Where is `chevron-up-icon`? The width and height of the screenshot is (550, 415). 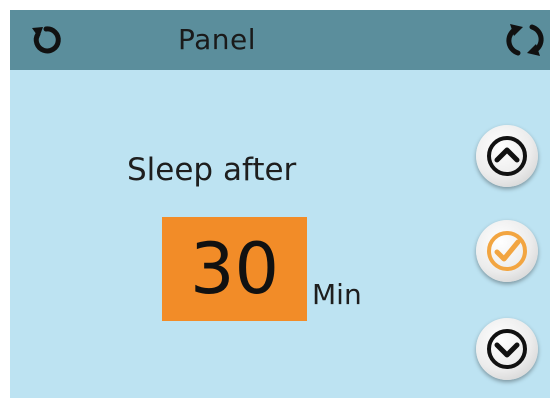
chevron-up-icon is located at coordinates (507, 156).